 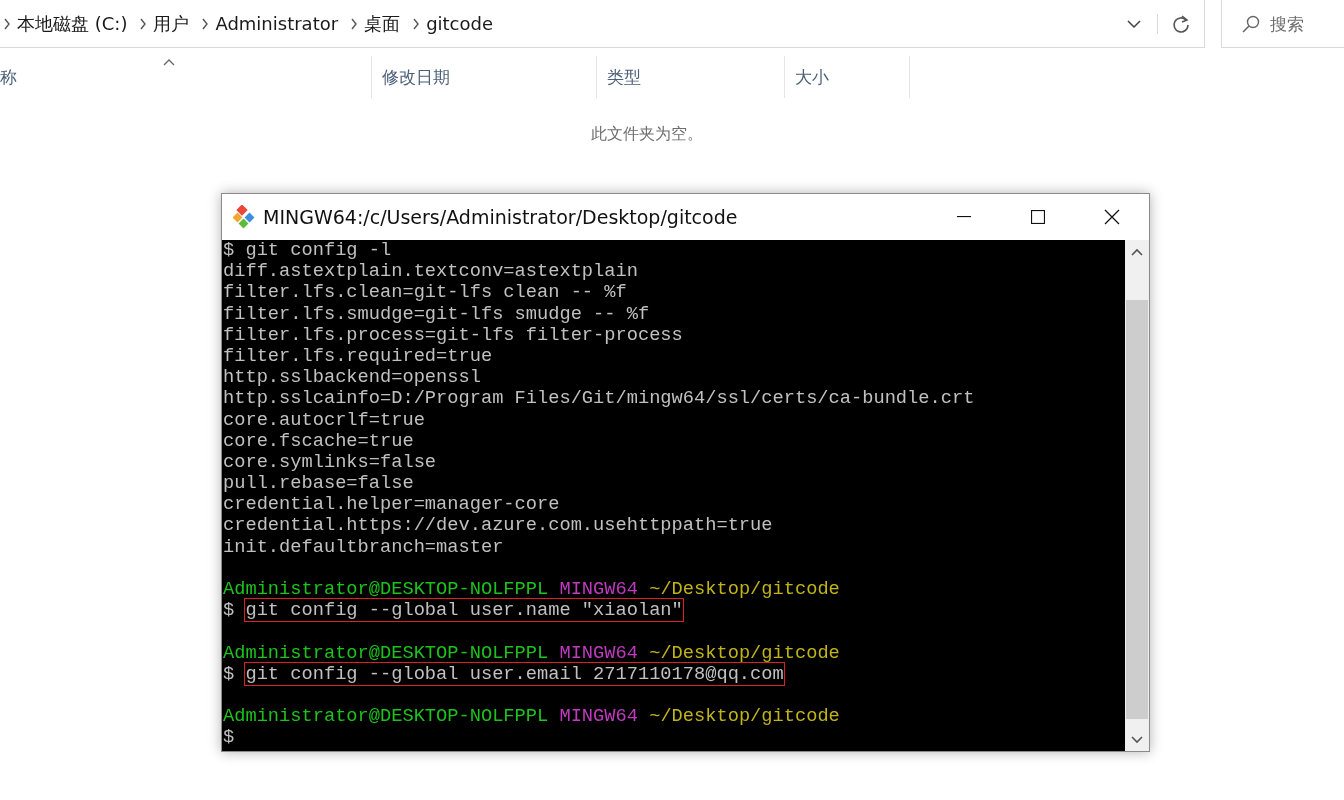 I want to click on chevron-down-icon, so click(x=1134, y=23).